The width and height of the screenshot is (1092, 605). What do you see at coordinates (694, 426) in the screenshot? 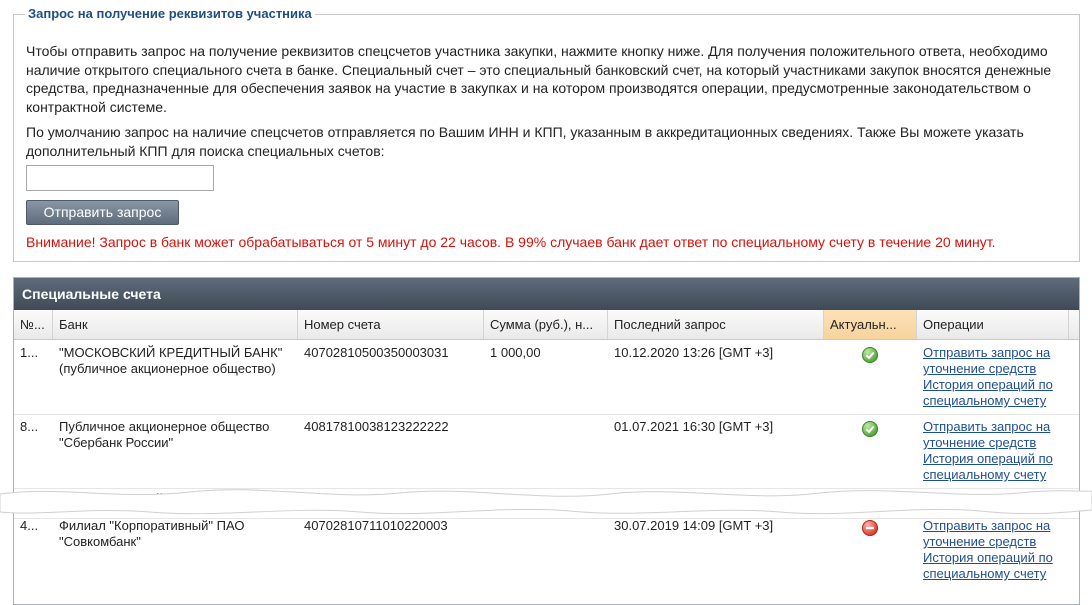
I see `row-last-request: 01.07.2021 16:30 [GMT +3]` at bounding box center [694, 426].